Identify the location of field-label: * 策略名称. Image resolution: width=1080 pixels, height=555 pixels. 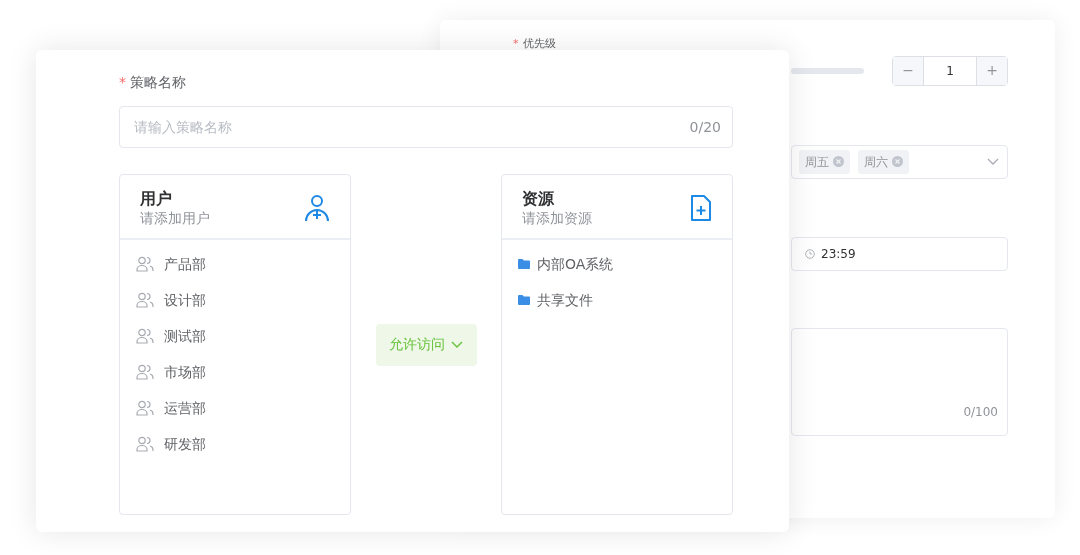
(152, 82).